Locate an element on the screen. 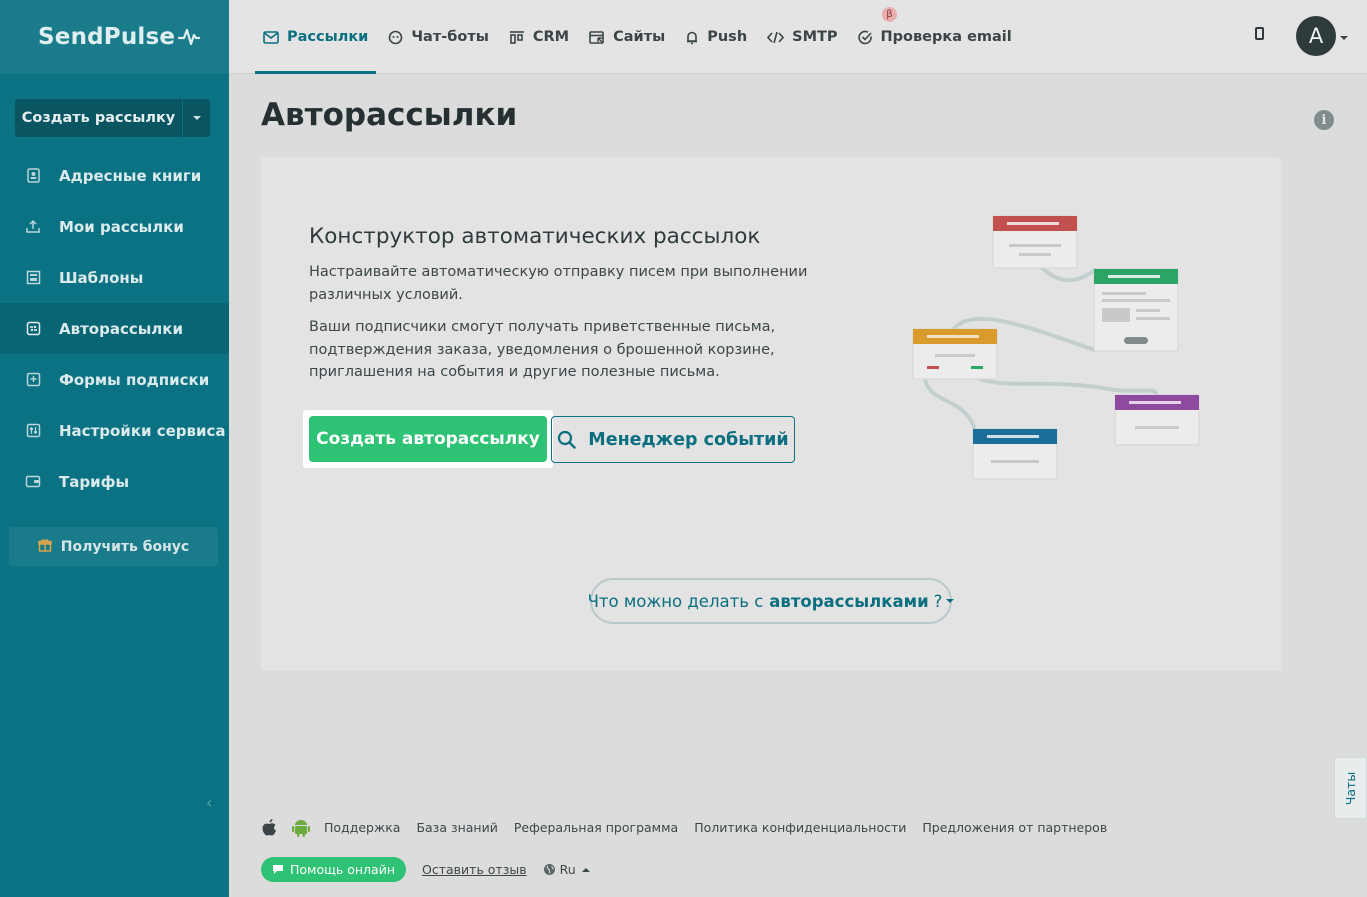 This screenshot has height=897, width=1367. search-icon is located at coordinates (566, 439).